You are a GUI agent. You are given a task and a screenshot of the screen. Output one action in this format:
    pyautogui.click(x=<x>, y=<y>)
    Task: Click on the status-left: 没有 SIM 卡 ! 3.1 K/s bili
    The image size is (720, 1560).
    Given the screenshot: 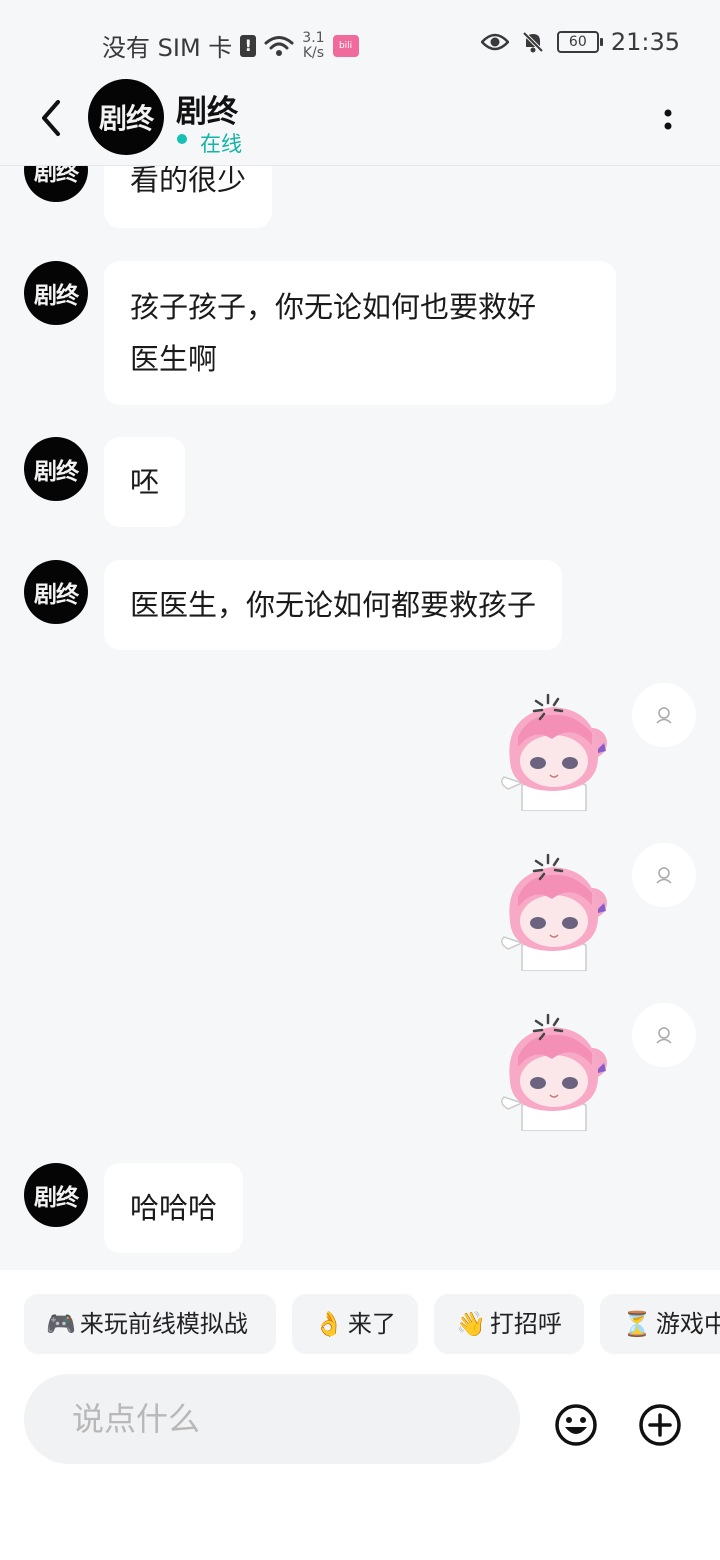 What is the action you would take?
    pyautogui.click(x=230, y=45)
    